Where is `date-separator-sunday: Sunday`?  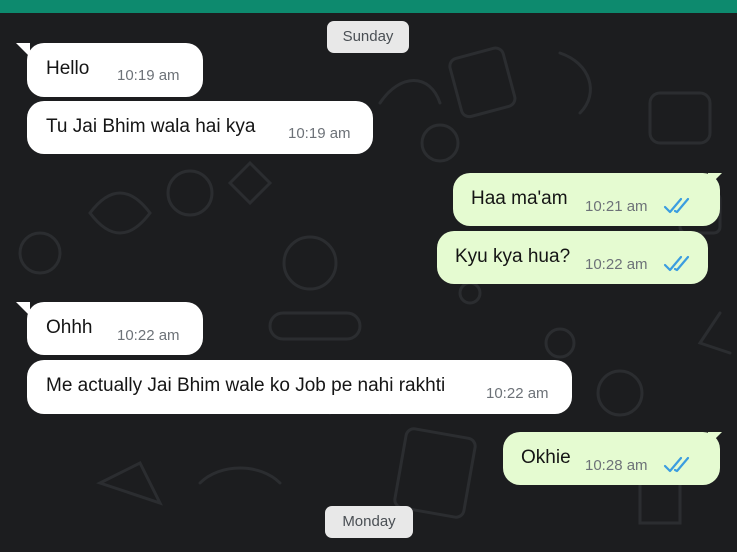
date-separator-sunday: Sunday is located at coordinates (368, 37).